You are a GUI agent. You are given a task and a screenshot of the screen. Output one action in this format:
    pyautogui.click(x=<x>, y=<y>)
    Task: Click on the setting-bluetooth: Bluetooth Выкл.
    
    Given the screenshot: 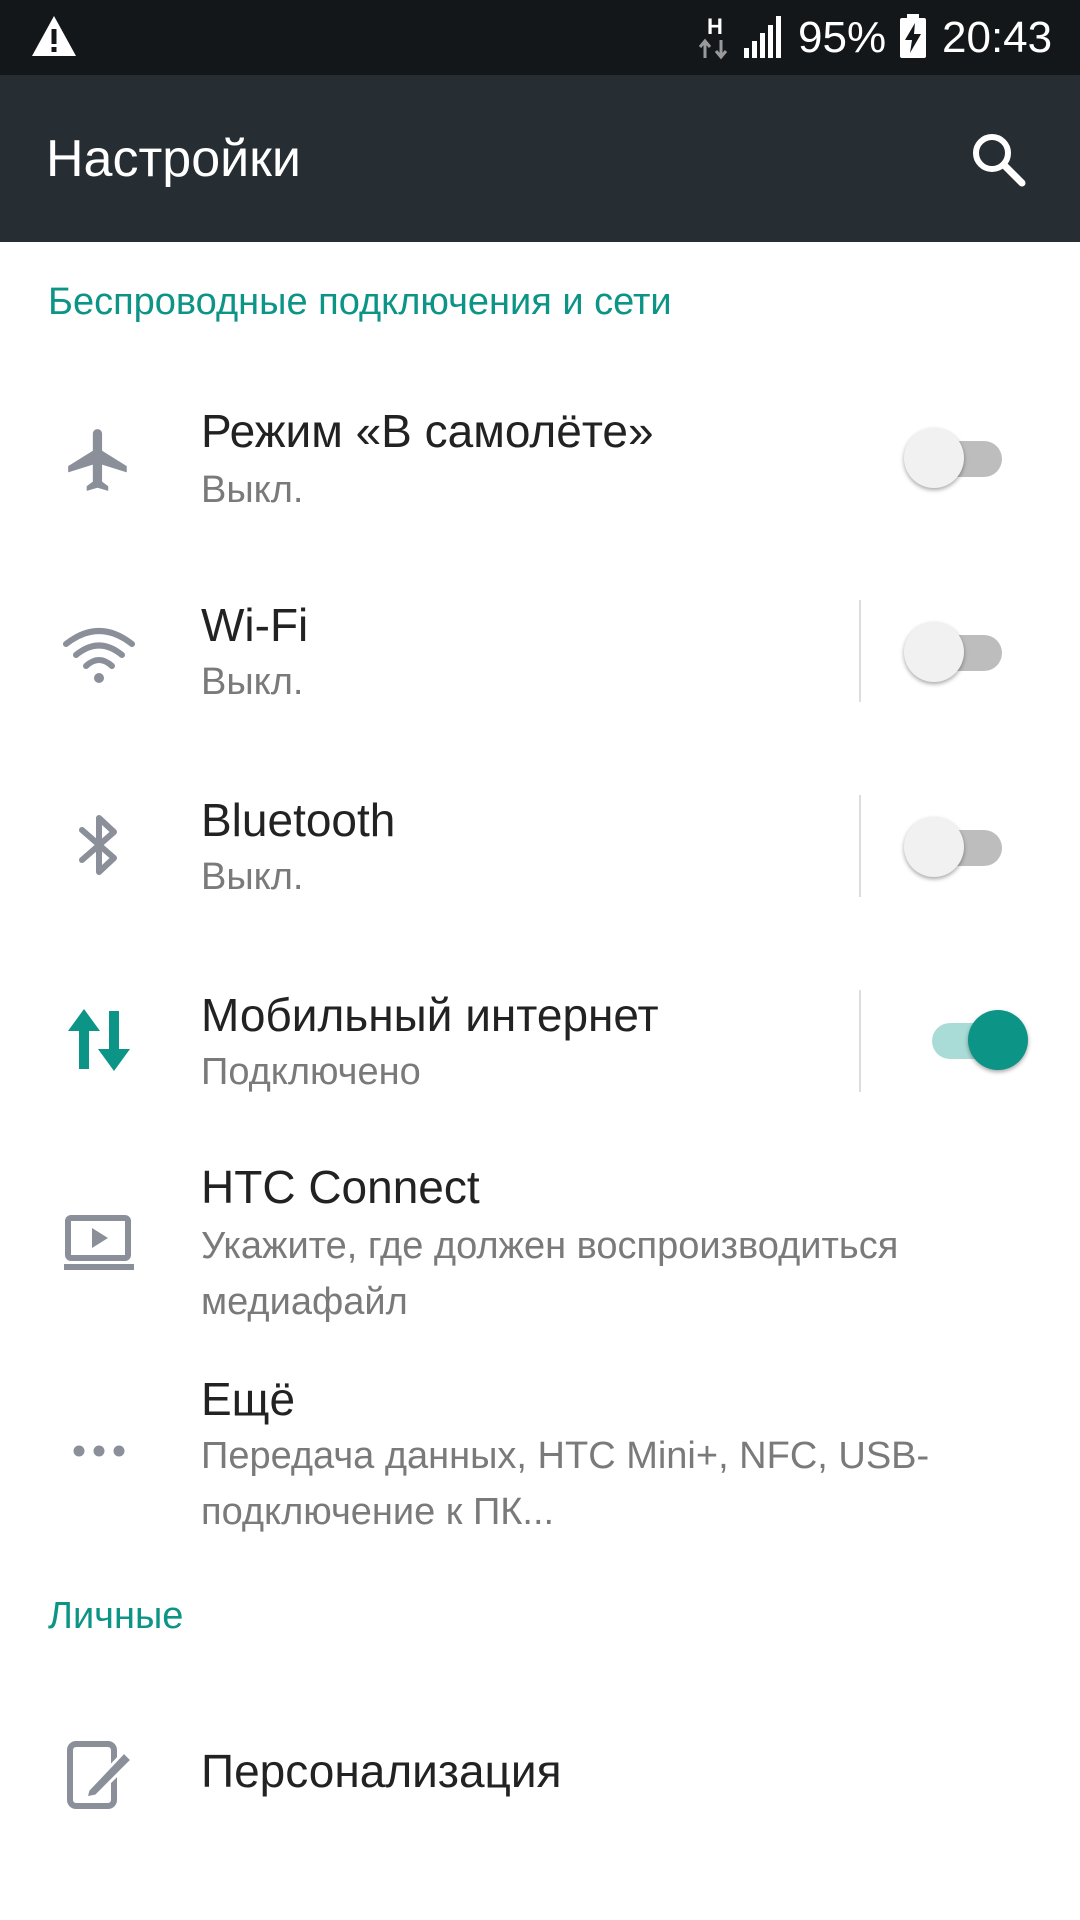 What is the action you would take?
    pyautogui.click(x=540, y=840)
    